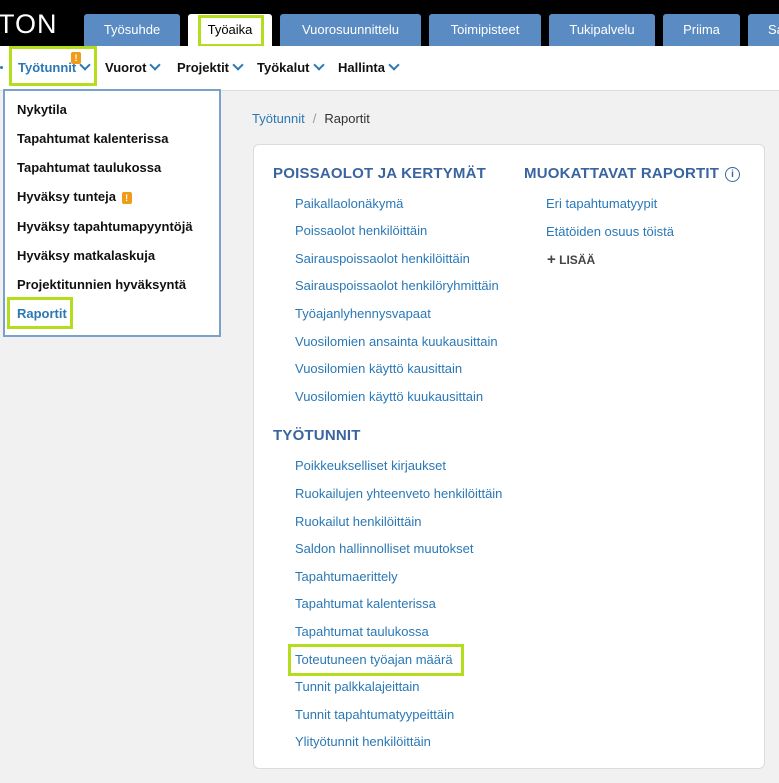 The image size is (779, 783). What do you see at coordinates (551, 259) in the screenshot?
I see `plus-icon: +` at bounding box center [551, 259].